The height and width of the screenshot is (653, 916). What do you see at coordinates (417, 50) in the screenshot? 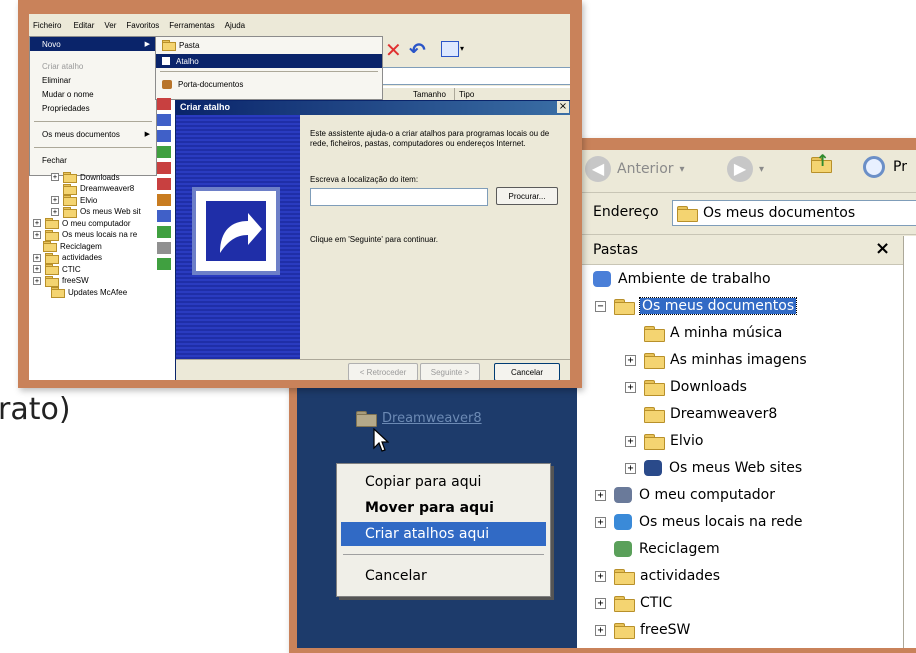
I see `undo-icon: ↶` at bounding box center [417, 50].